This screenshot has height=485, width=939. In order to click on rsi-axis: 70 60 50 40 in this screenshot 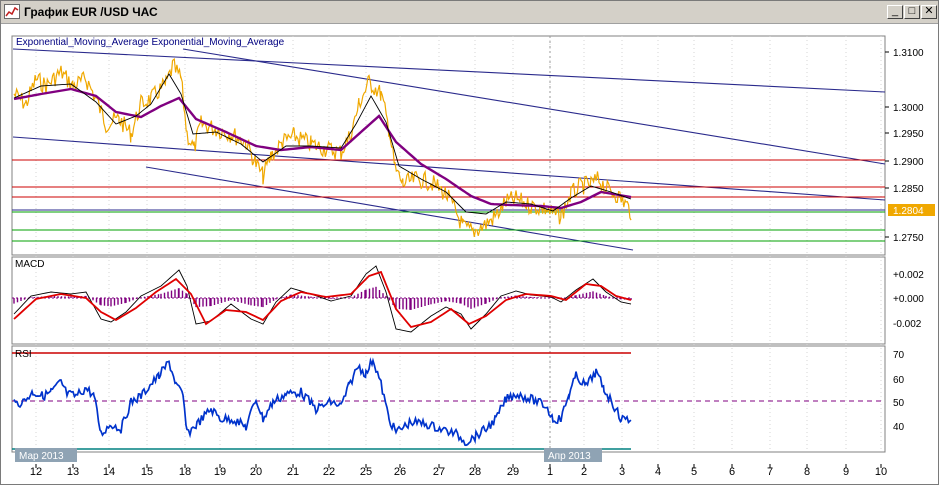, I will do `click(899, 391)`.